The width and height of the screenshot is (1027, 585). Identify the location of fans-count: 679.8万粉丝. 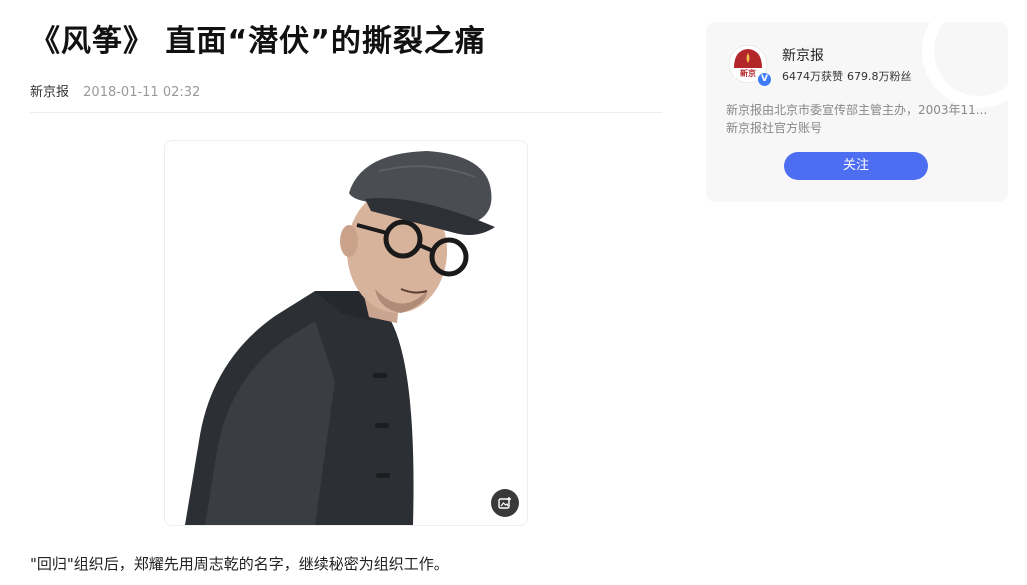
(879, 76).